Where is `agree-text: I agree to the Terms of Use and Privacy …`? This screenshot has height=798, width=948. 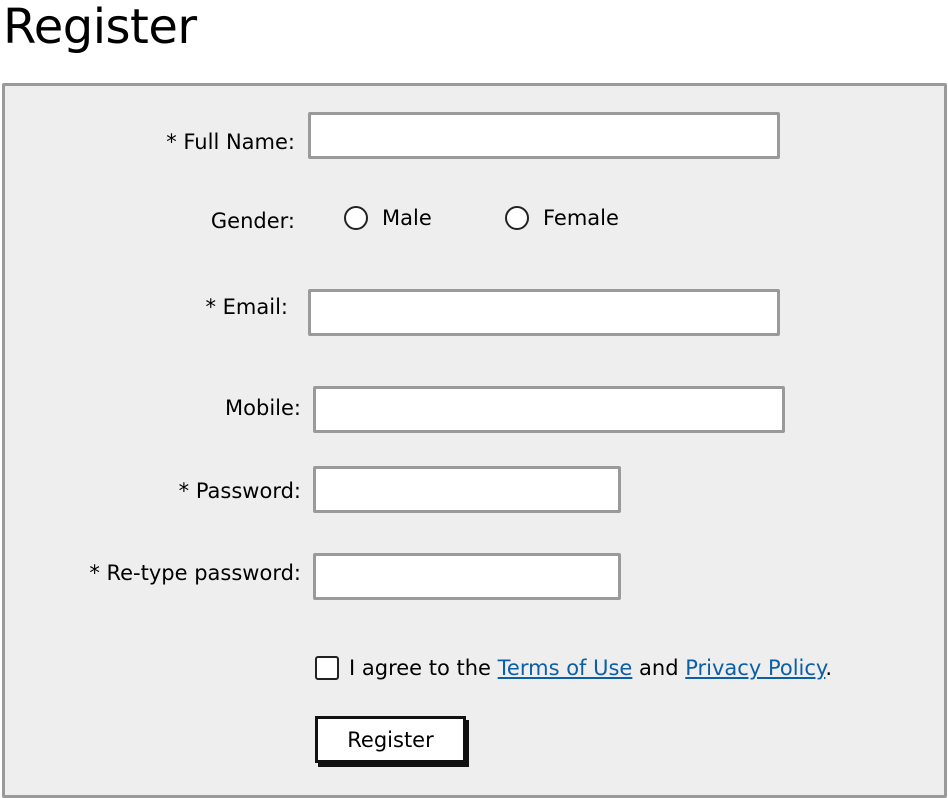 agree-text: I agree to the Terms of Use and Privacy … is located at coordinates (590, 668).